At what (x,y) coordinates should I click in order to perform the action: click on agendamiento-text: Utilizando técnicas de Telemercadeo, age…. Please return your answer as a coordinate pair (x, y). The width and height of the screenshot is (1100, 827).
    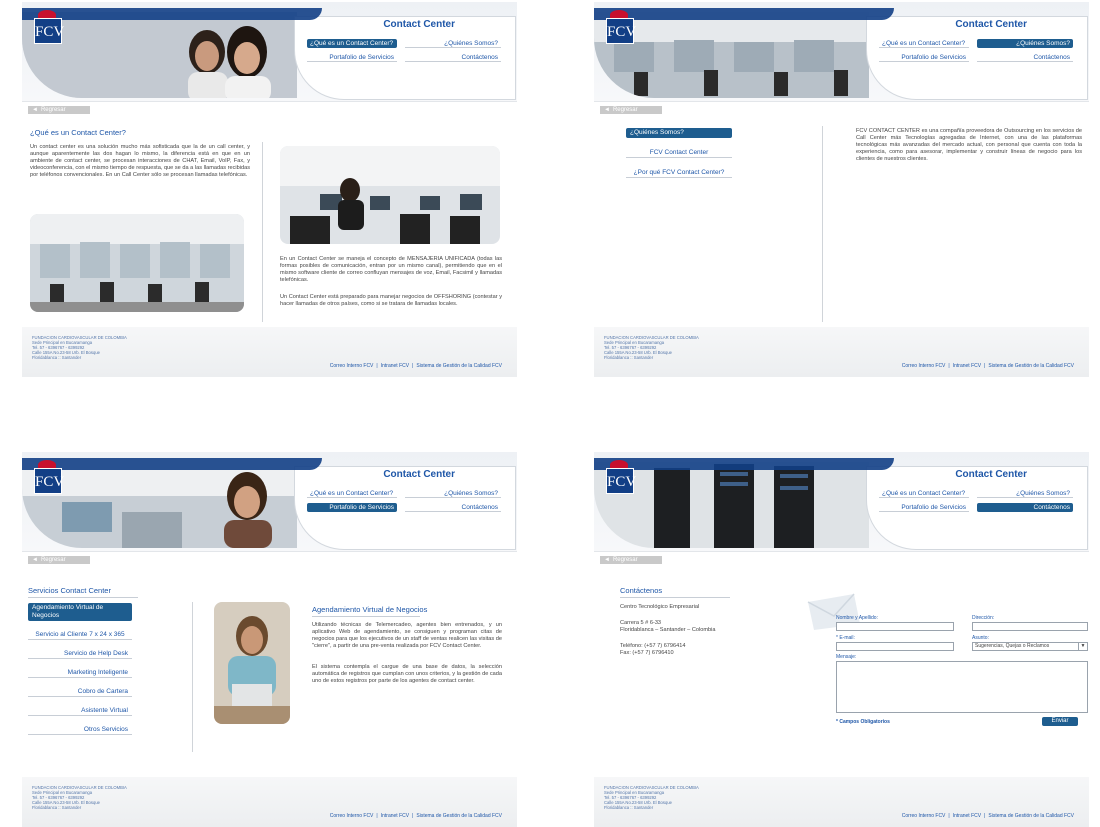
    Looking at the image, I should click on (407, 635).